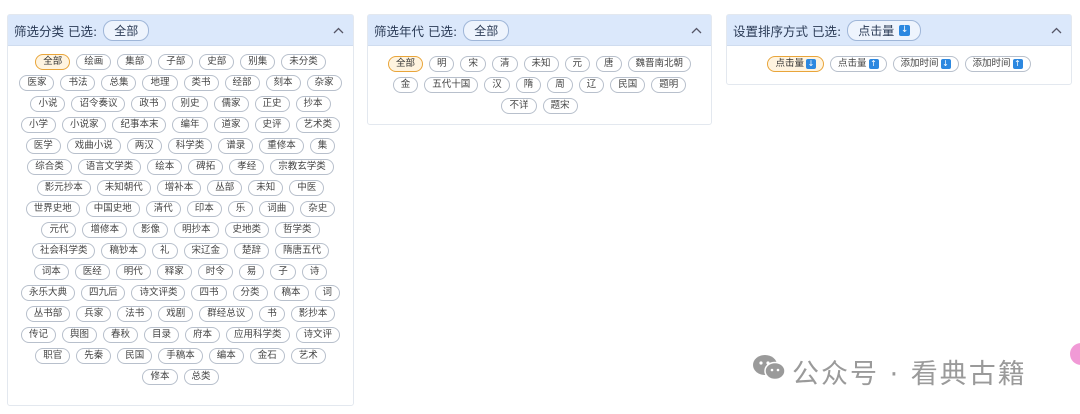 The width and height of the screenshot is (1080, 414). What do you see at coordinates (497, 85) in the screenshot?
I see `era-tag: 汉` at bounding box center [497, 85].